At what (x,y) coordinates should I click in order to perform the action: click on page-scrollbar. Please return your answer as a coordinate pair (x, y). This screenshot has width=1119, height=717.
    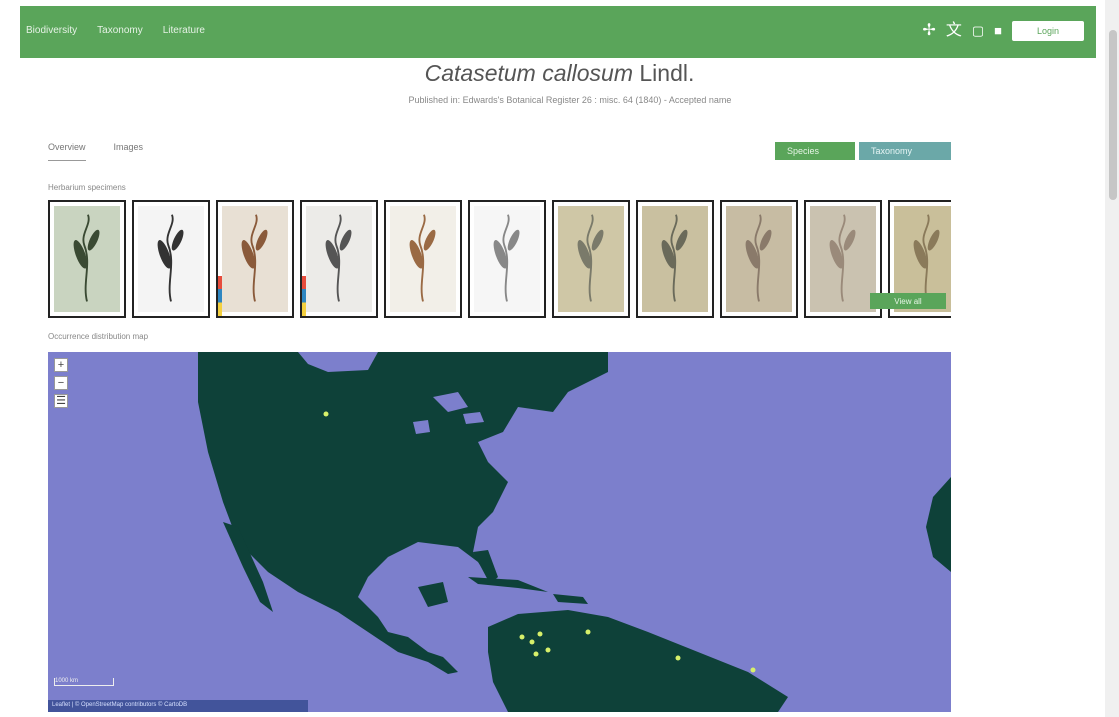
    Looking at the image, I should click on (1112, 358).